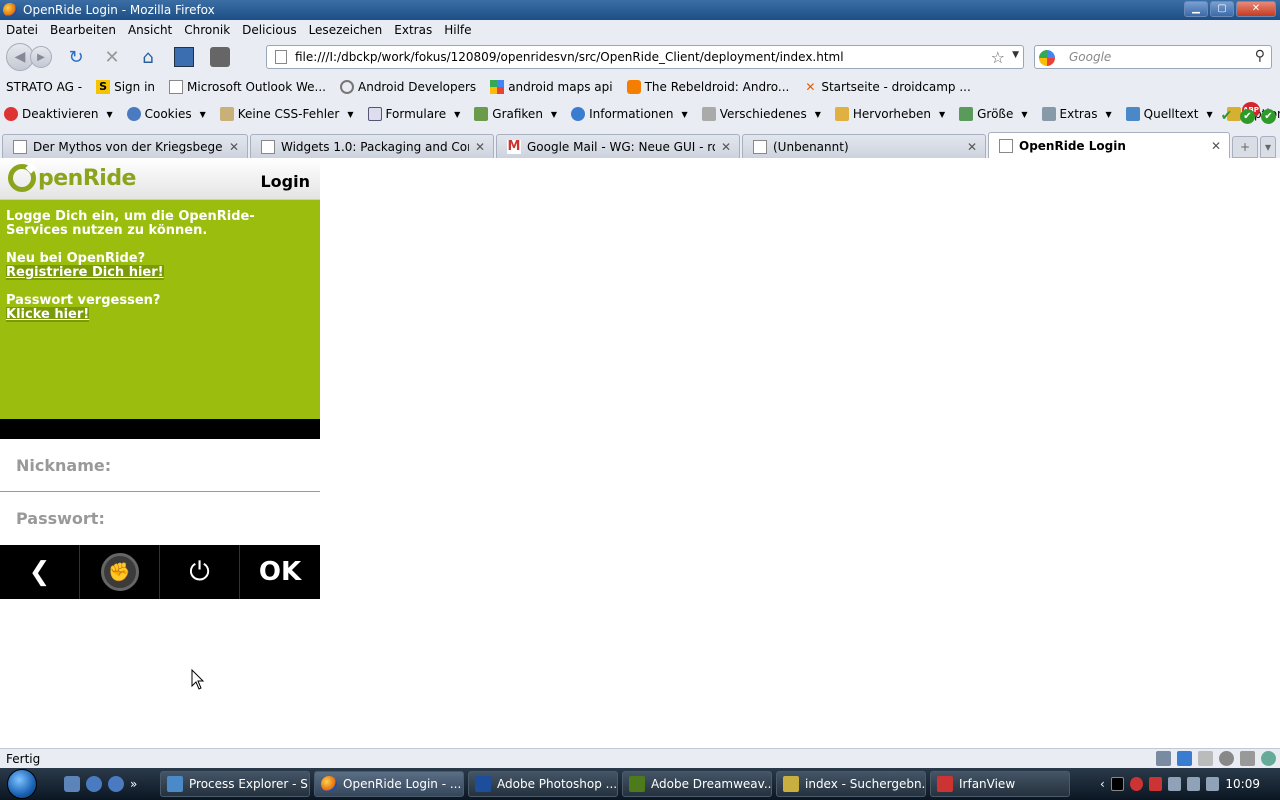 The image size is (1280, 800). What do you see at coordinates (198, 679) in the screenshot?
I see `mouse-cursor-icon` at bounding box center [198, 679].